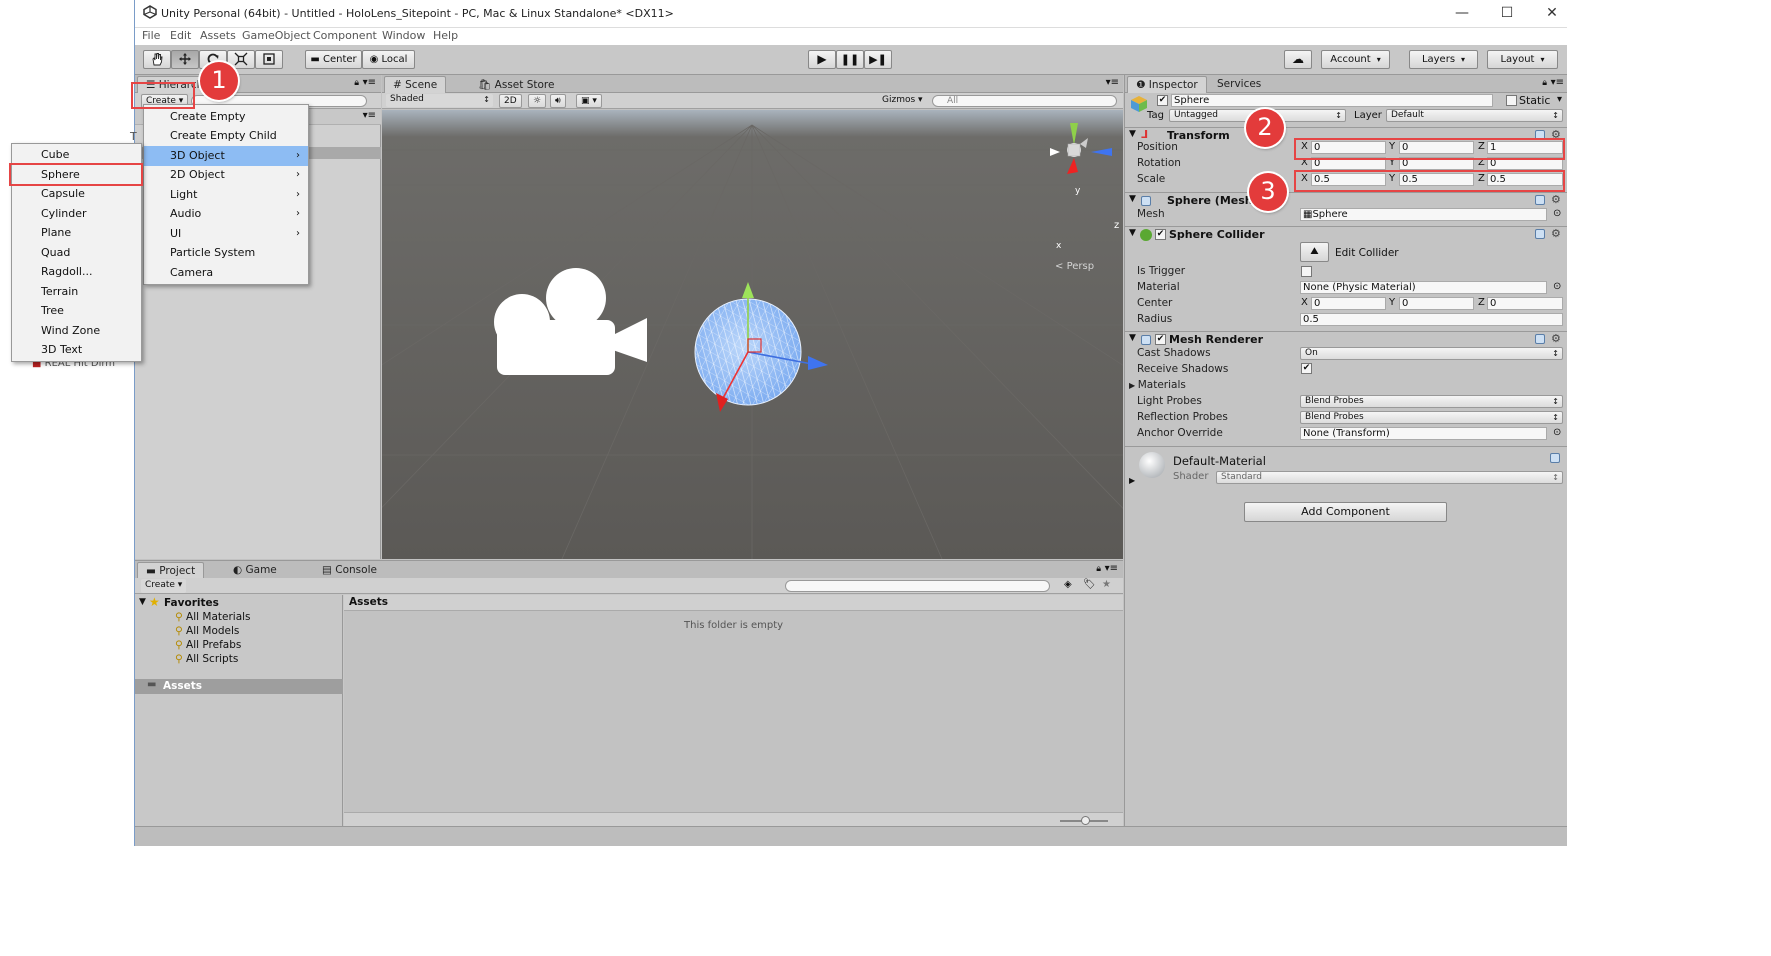 Image resolution: width=1771 pixels, height=956 pixels. What do you see at coordinates (1074, 266) in the screenshot?
I see `persp-label: < Persp` at bounding box center [1074, 266].